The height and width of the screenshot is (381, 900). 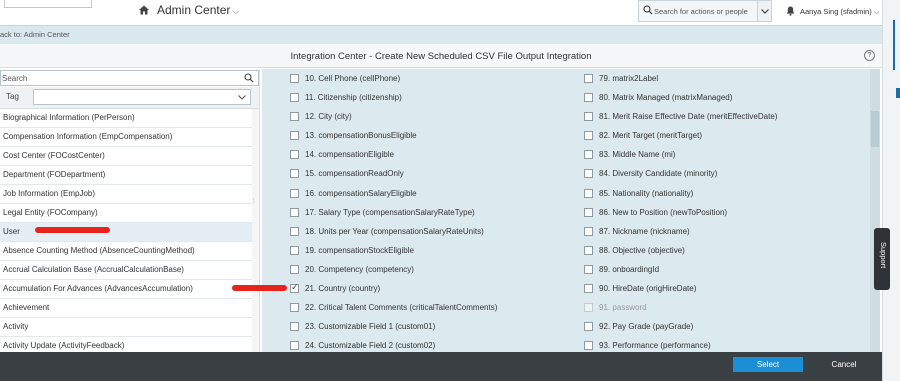 I want to click on home-icon, so click(x=144, y=10).